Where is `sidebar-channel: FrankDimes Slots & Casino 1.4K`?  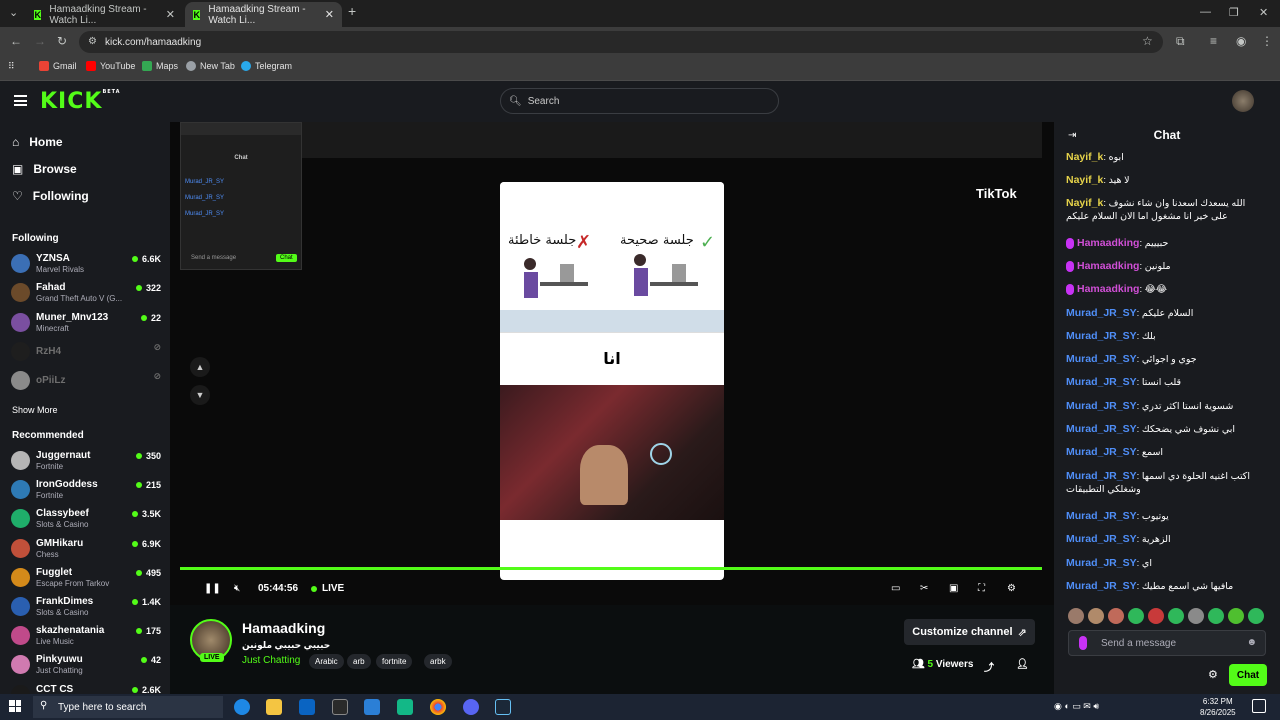
sidebar-channel: FrankDimes Slots & Casino 1.4K is located at coordinates (86, 608).